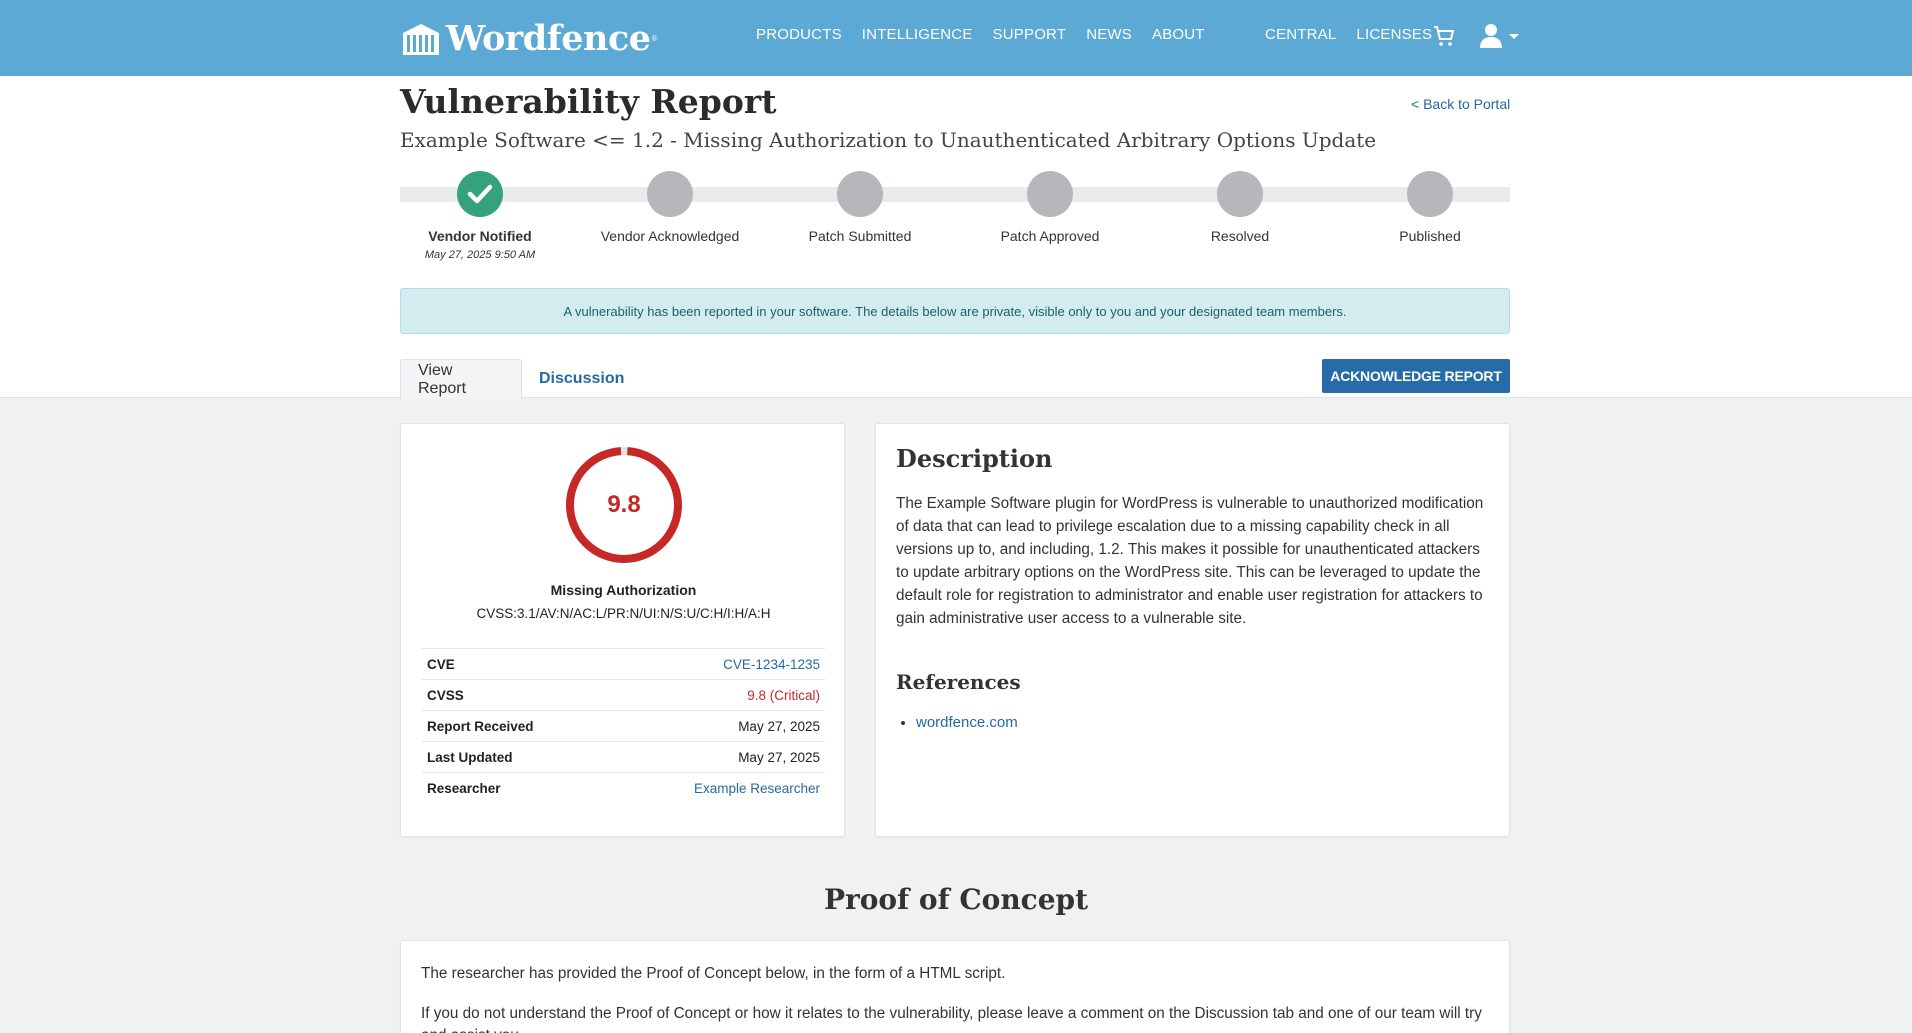 The height and width of the screenshot is (1033, 1912). What do you see at coordinates (548, 38) in the screenshot?
I see `logo-text: Wordfence` at bounding box center [548, 38].